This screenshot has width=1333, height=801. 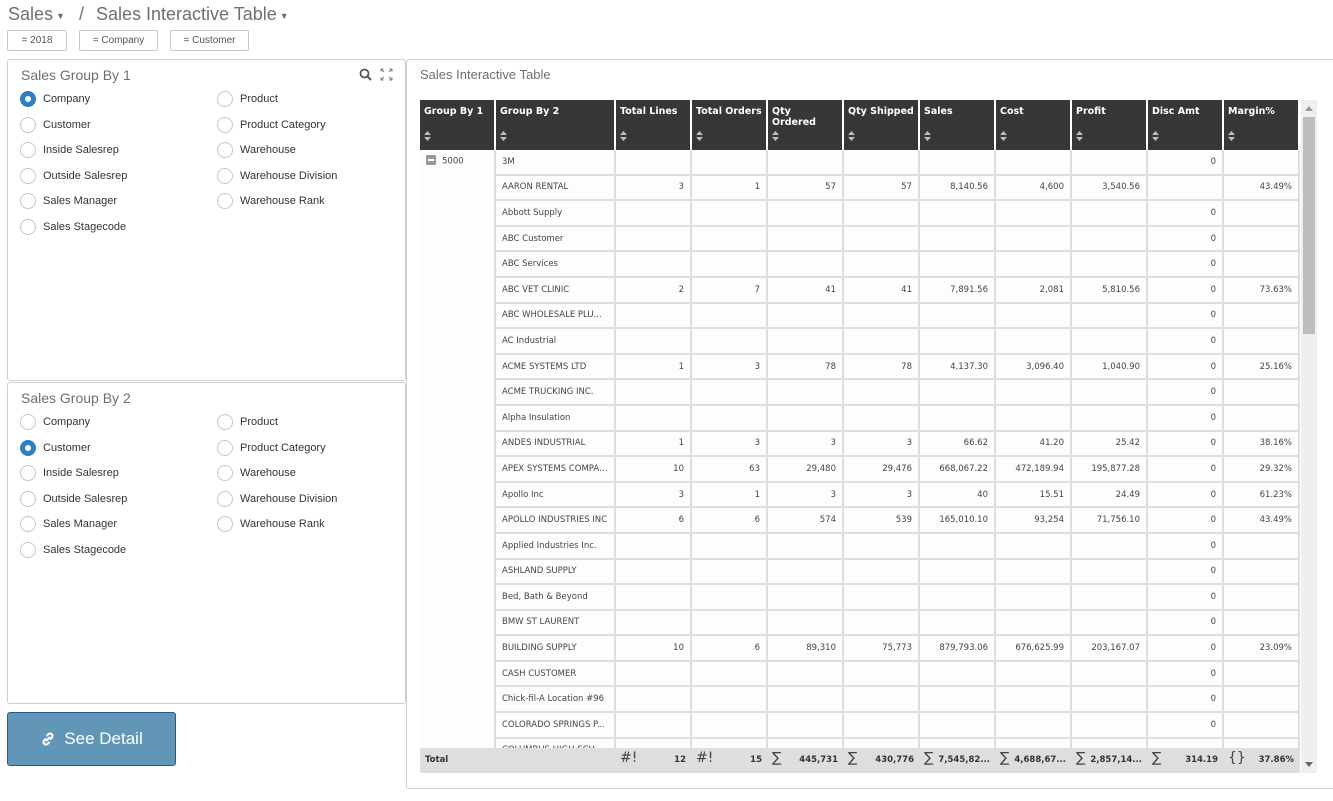 What do you see at coordinates (860, 726) in the screenshot?
I see `table-row: COLORADO SPRINGS P... 0` at bounding box center [860, 726].